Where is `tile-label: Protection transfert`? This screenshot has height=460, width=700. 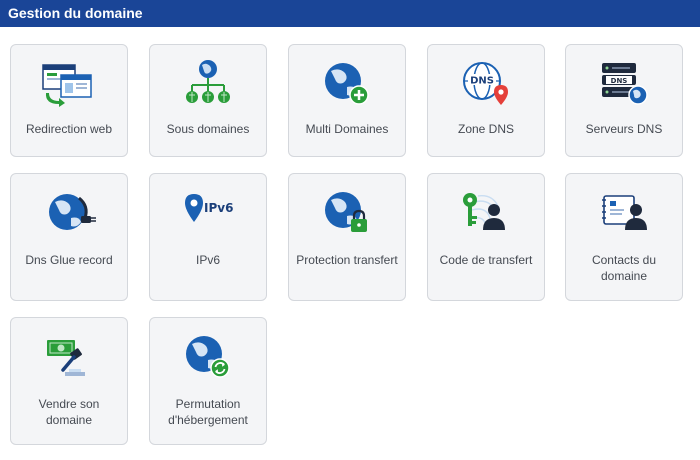 tile-label: Protection transfert is located at coordinates (347, 260).